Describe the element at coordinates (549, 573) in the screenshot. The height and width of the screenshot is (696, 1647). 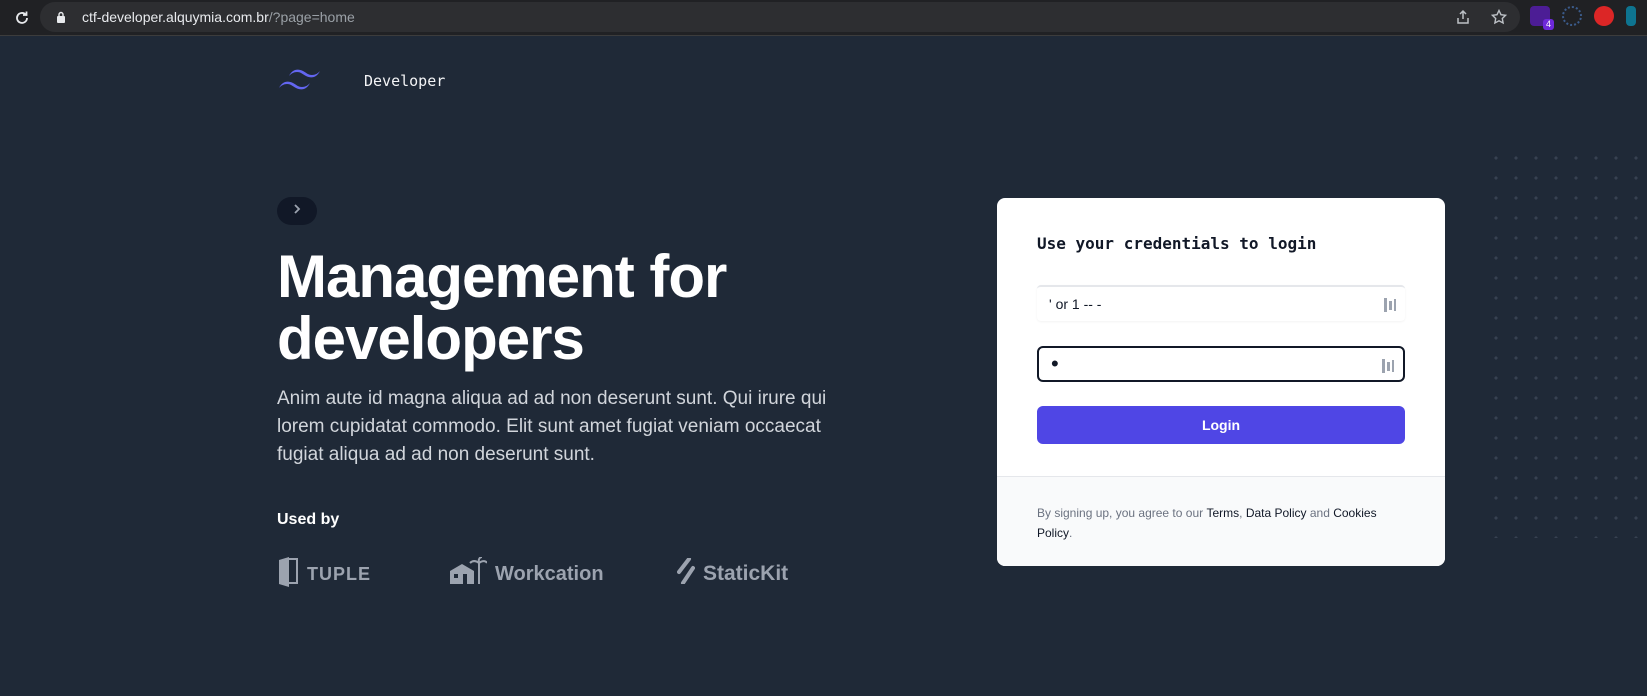
I see `workcation-logo-text: Workcation` at that location.